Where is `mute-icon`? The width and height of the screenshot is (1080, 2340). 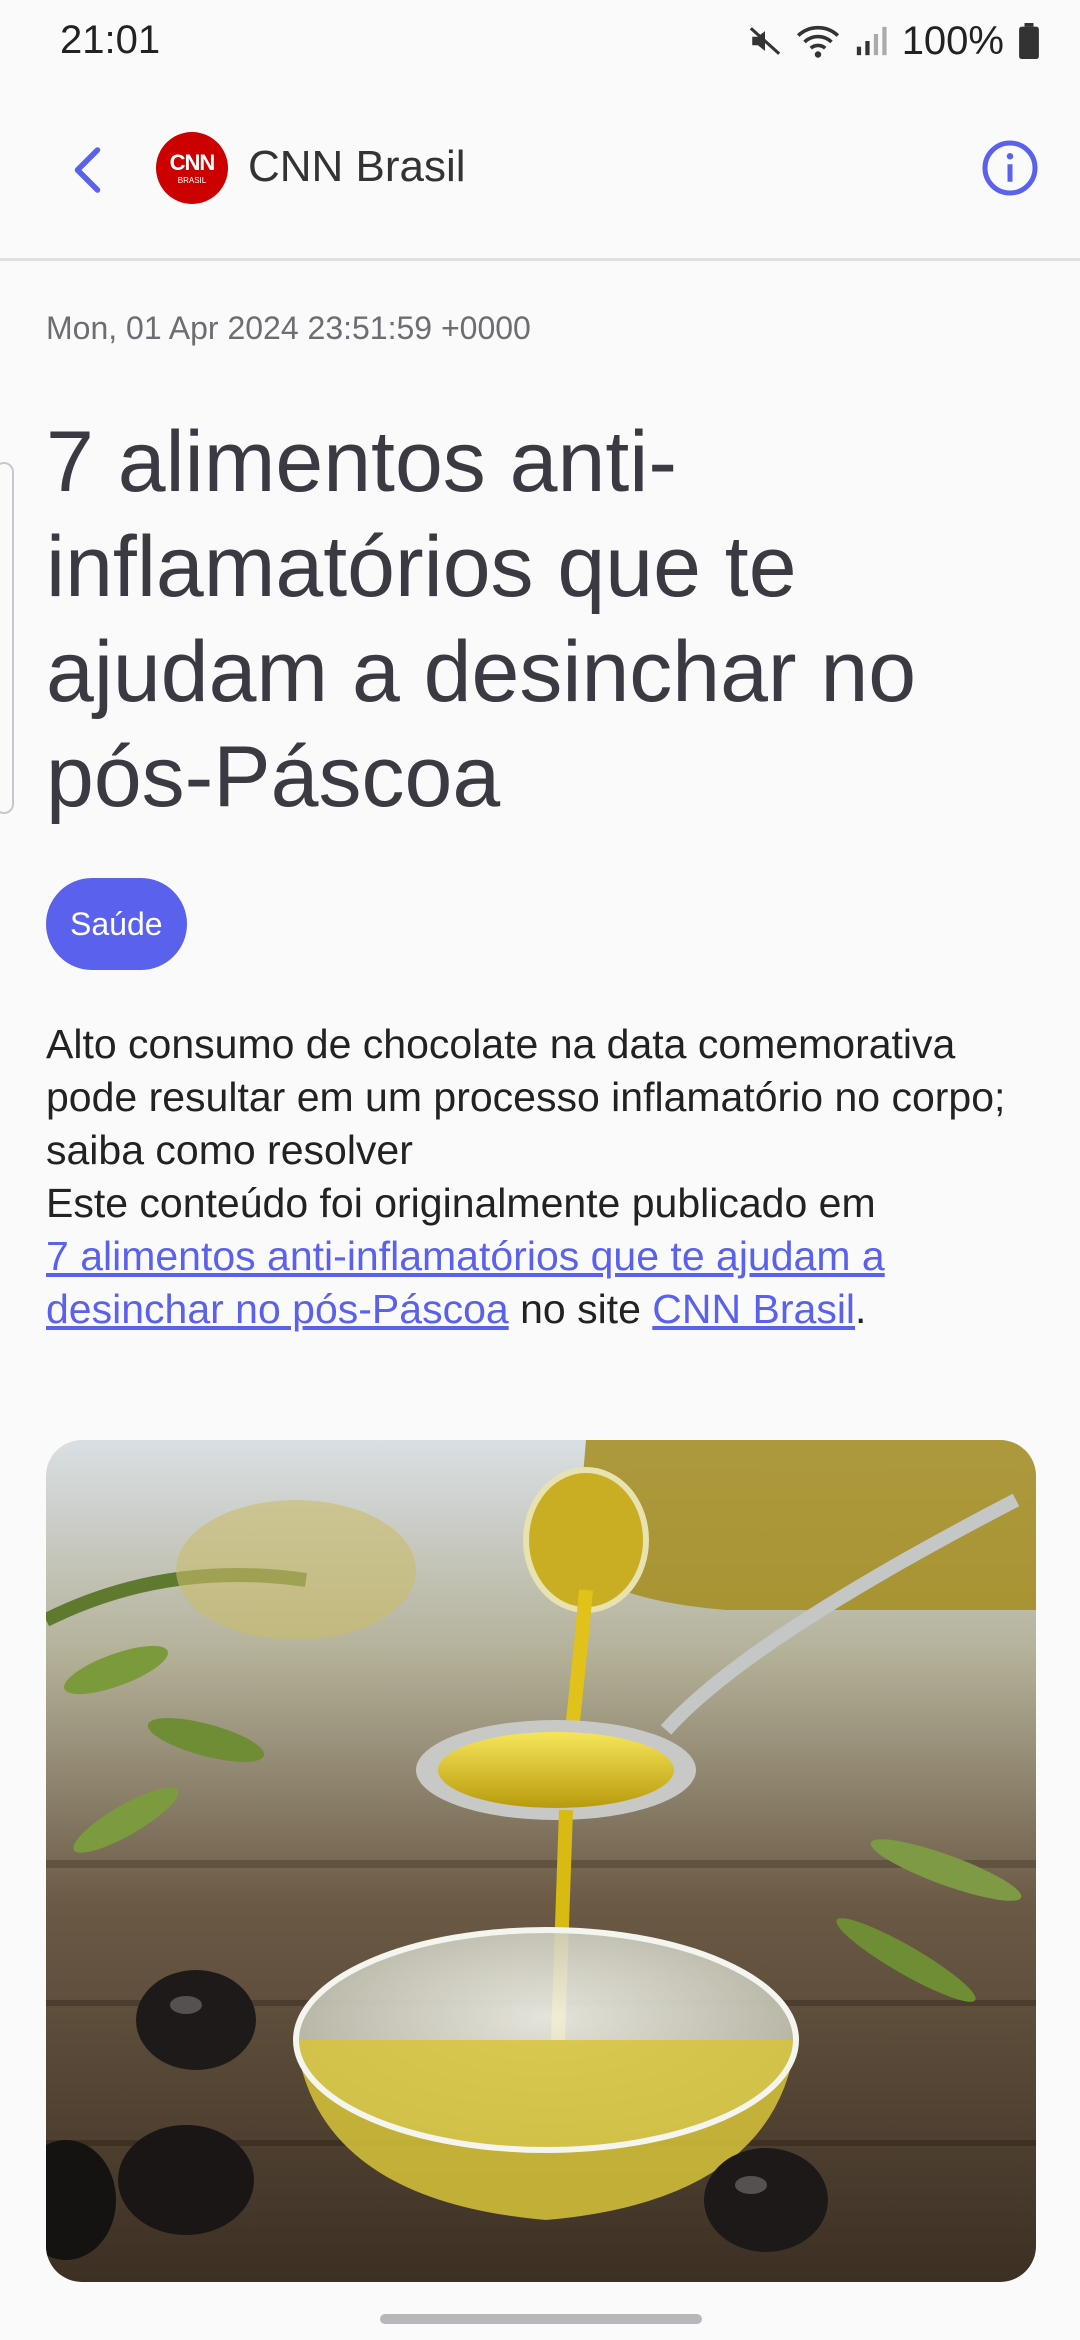 mute-icon is located at coordinates (764, 41).